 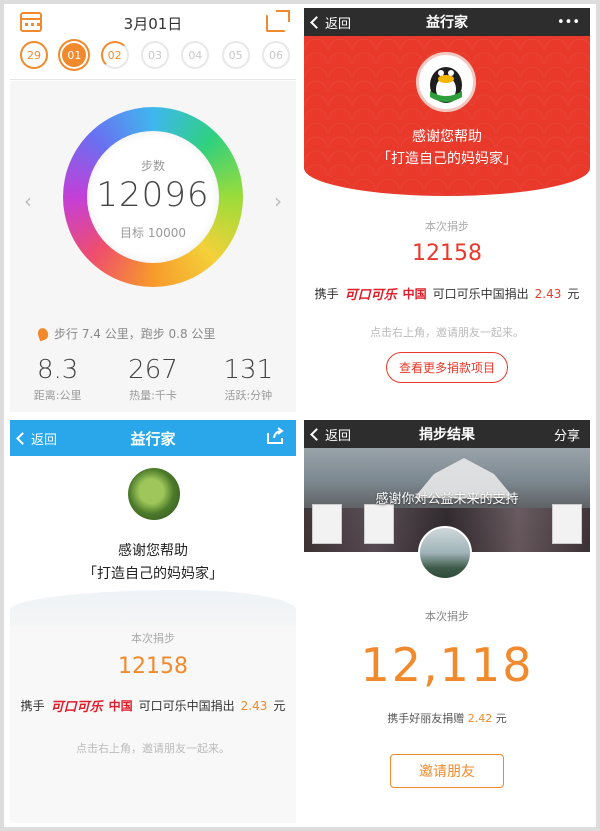 I want to click on stat-calories: 267 热量:千卡, so click(x=153, y=379).